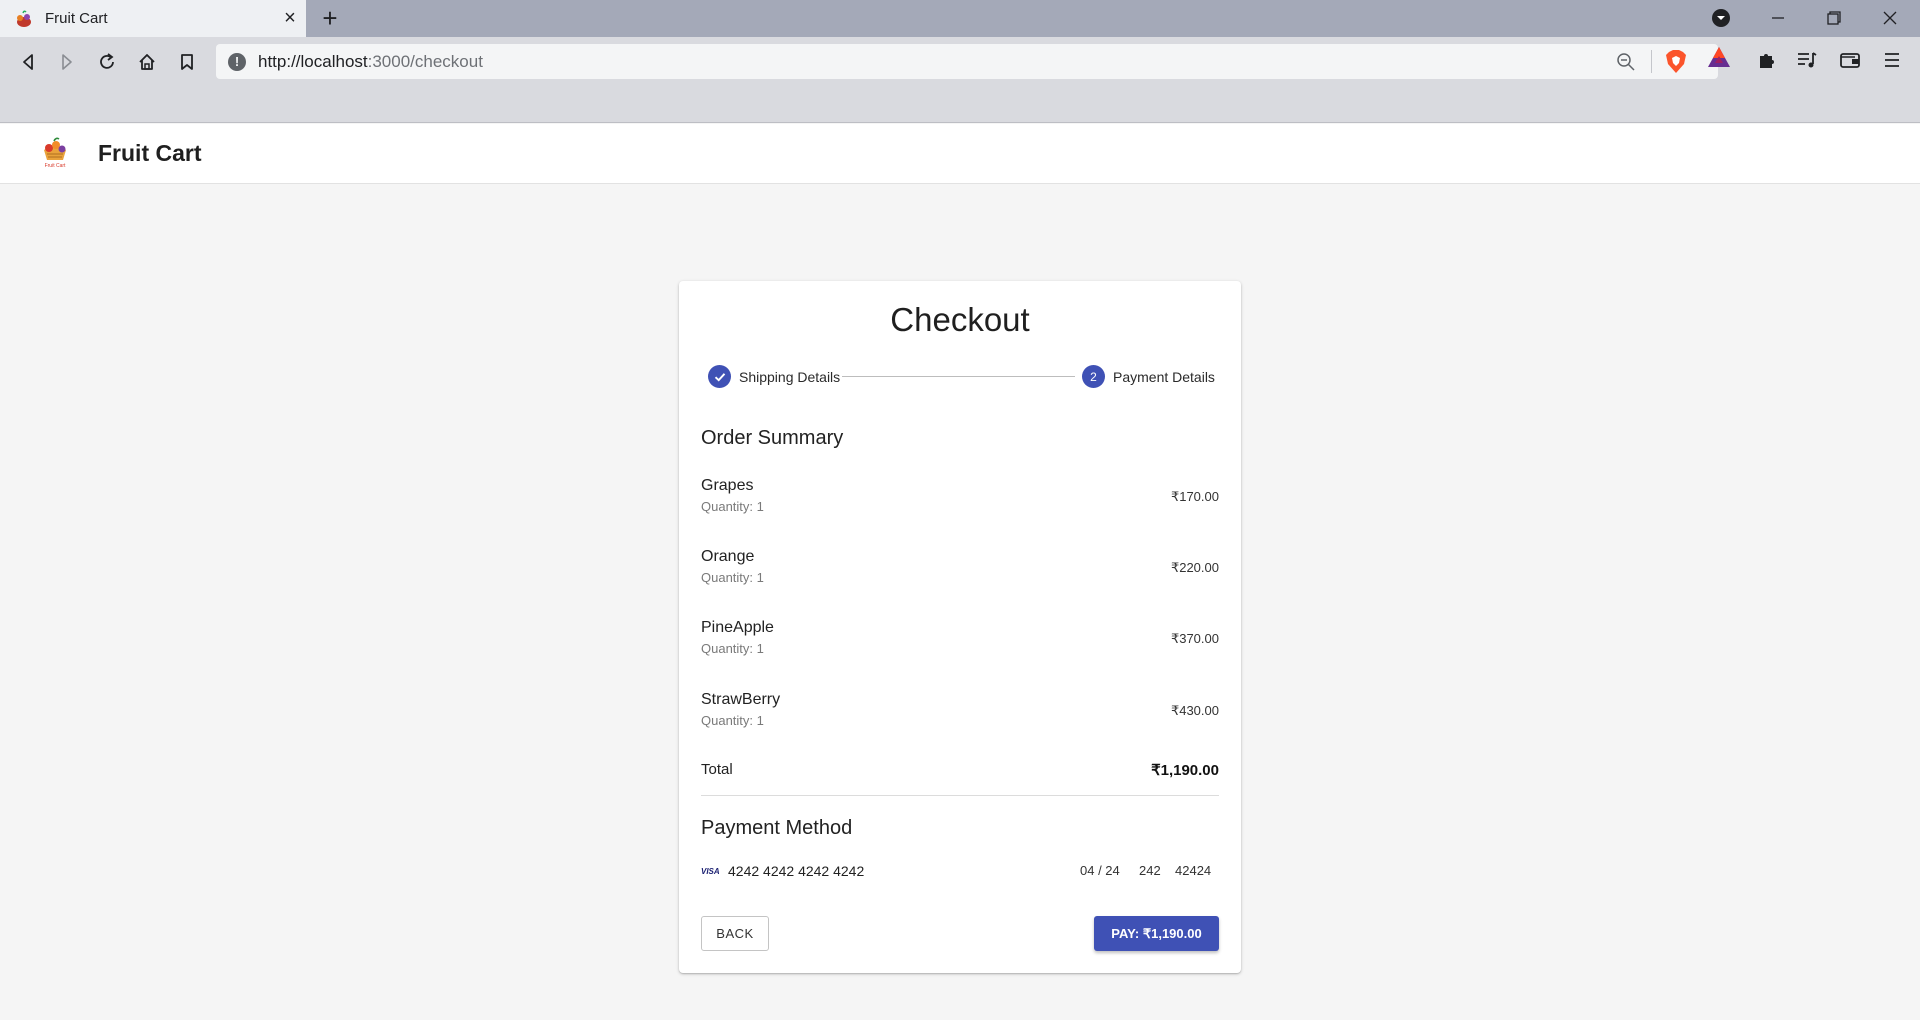 Image resolution: width=1920 pixels, height=1020 pixels. Describe the element at coordinates (1093, 376) in the screenshot. I see `step-number: 2` at that location.